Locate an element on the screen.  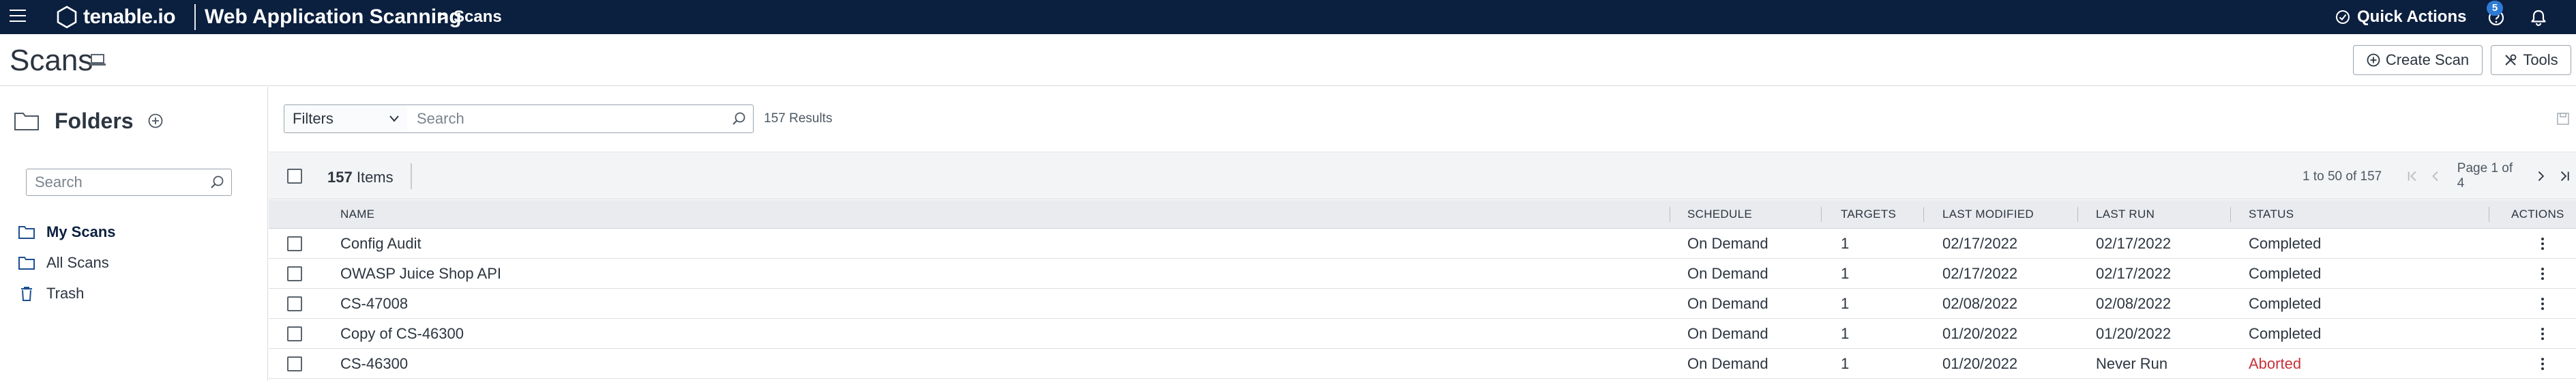
notification-count-badge: 5 is located at coordinates (2495, 8).